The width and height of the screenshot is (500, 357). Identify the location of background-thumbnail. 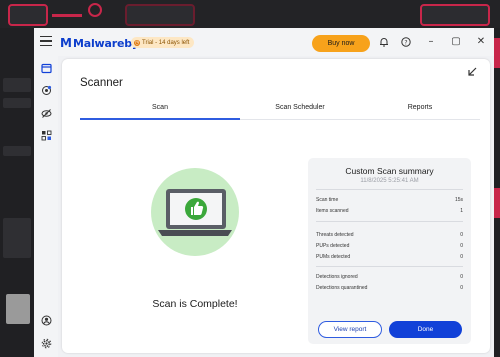
(18, 309).